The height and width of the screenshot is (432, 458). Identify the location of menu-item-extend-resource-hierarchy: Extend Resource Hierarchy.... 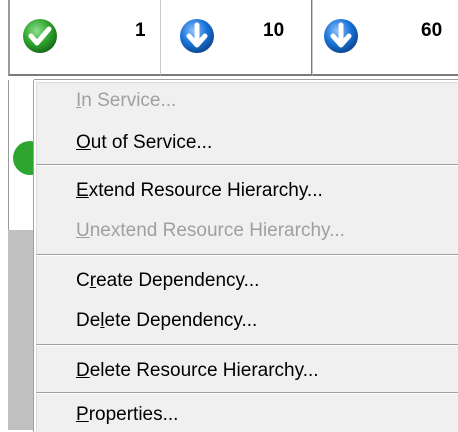
(247, 191).